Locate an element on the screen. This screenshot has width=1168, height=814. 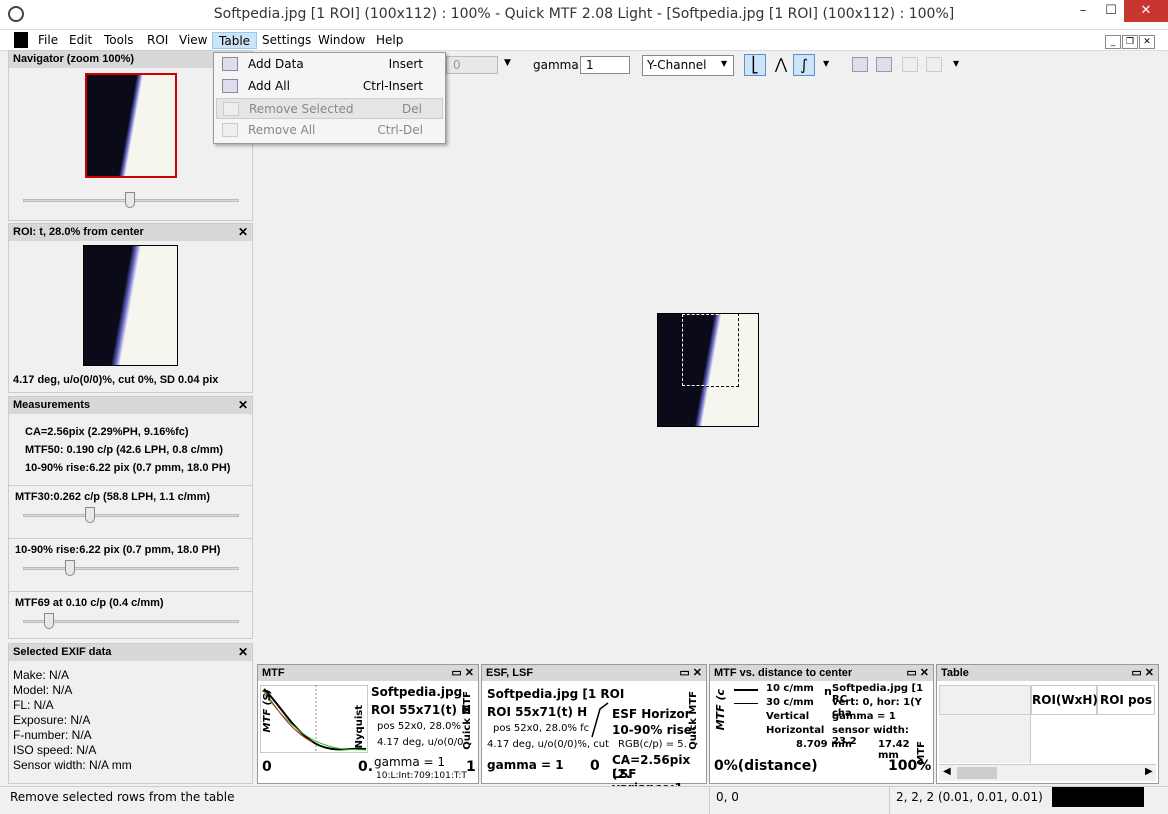
mtf69-slider is located at coordinates (131, 621).